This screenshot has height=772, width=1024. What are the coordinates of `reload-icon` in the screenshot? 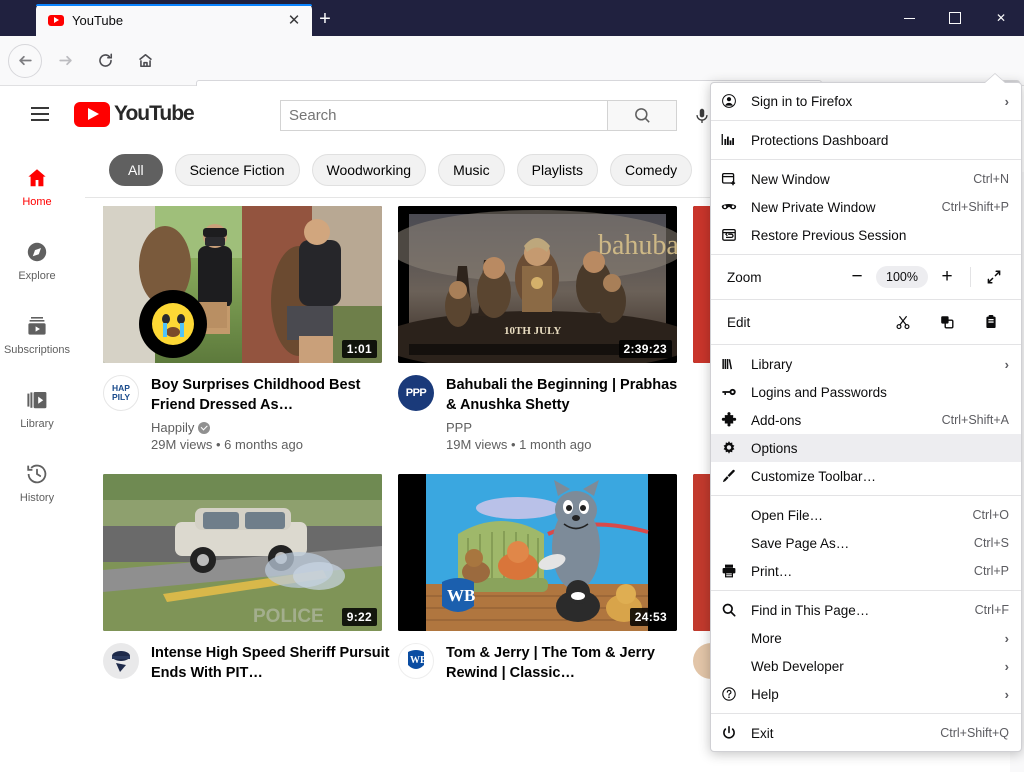 It's located at (105, 61).